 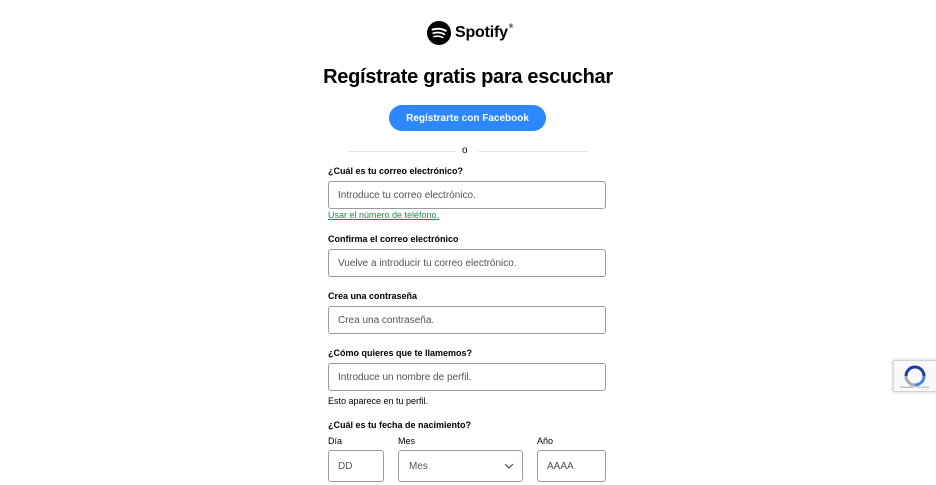 What do you see at coordinates (460, 466) in the screenshot?
I see `month-select: Mes` at bounding box center [460, 466].